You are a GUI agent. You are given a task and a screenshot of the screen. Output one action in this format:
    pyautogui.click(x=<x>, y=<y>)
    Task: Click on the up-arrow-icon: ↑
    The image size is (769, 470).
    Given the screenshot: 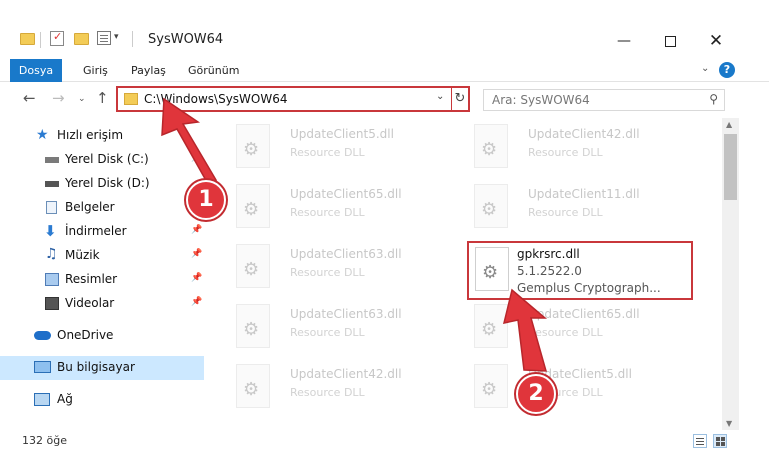 What is the action you would take?
    pyautogui.click(x=102, y=98)
    